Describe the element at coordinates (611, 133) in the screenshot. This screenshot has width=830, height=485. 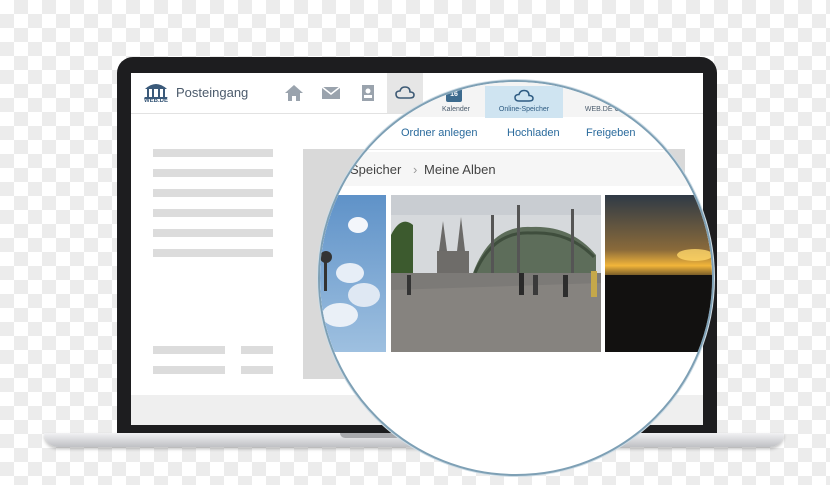
I see `share-button: Freigeben` at that location.